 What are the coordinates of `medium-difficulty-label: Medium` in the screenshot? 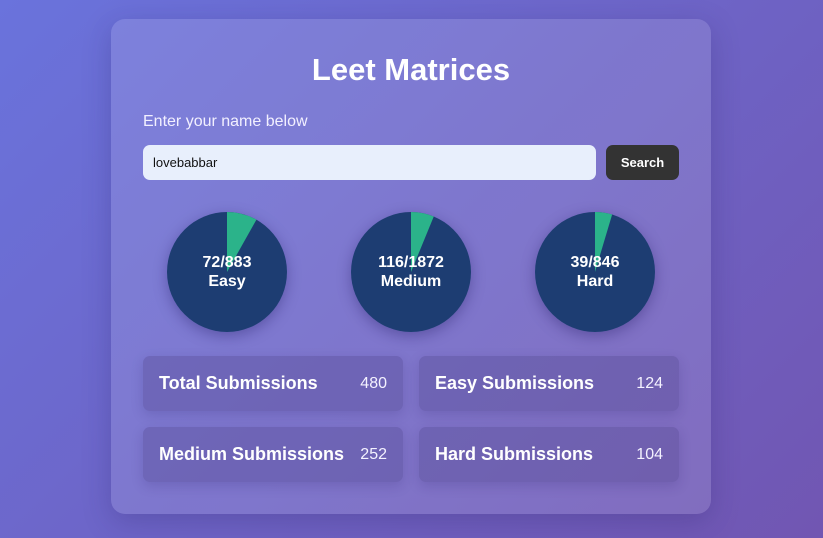 It's located at (411, 281).